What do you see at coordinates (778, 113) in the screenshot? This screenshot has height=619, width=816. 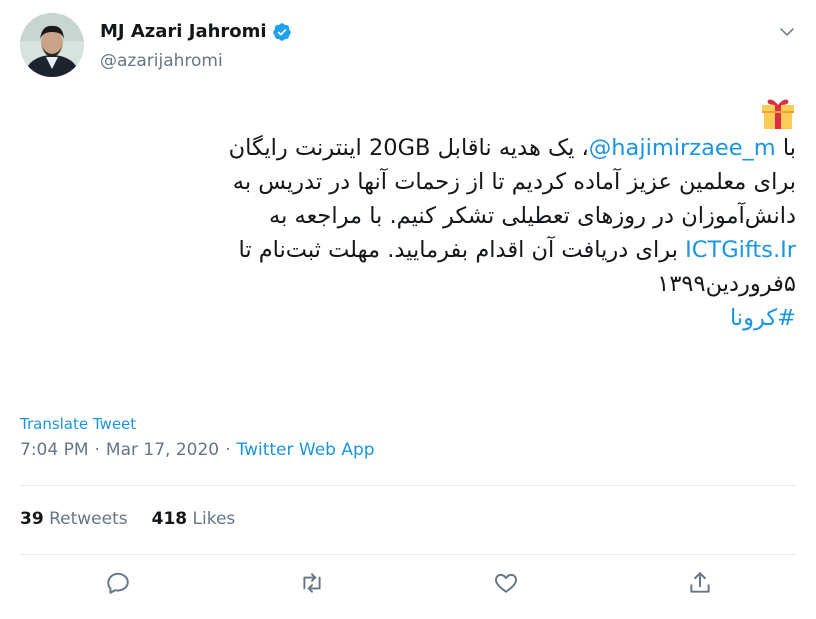 I see `gift-icon` at bounding box center [778, 113].